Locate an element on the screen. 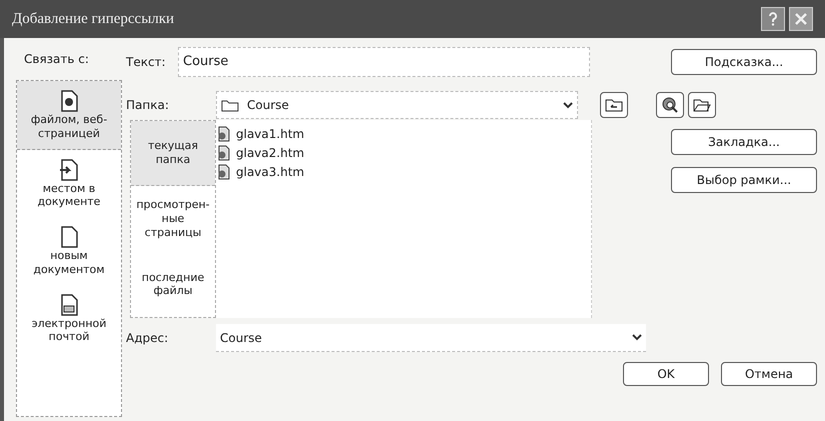 This screenshot has width=825, height=421. window-title: Добавление гиперссылки is located at coordinates (93, 19).